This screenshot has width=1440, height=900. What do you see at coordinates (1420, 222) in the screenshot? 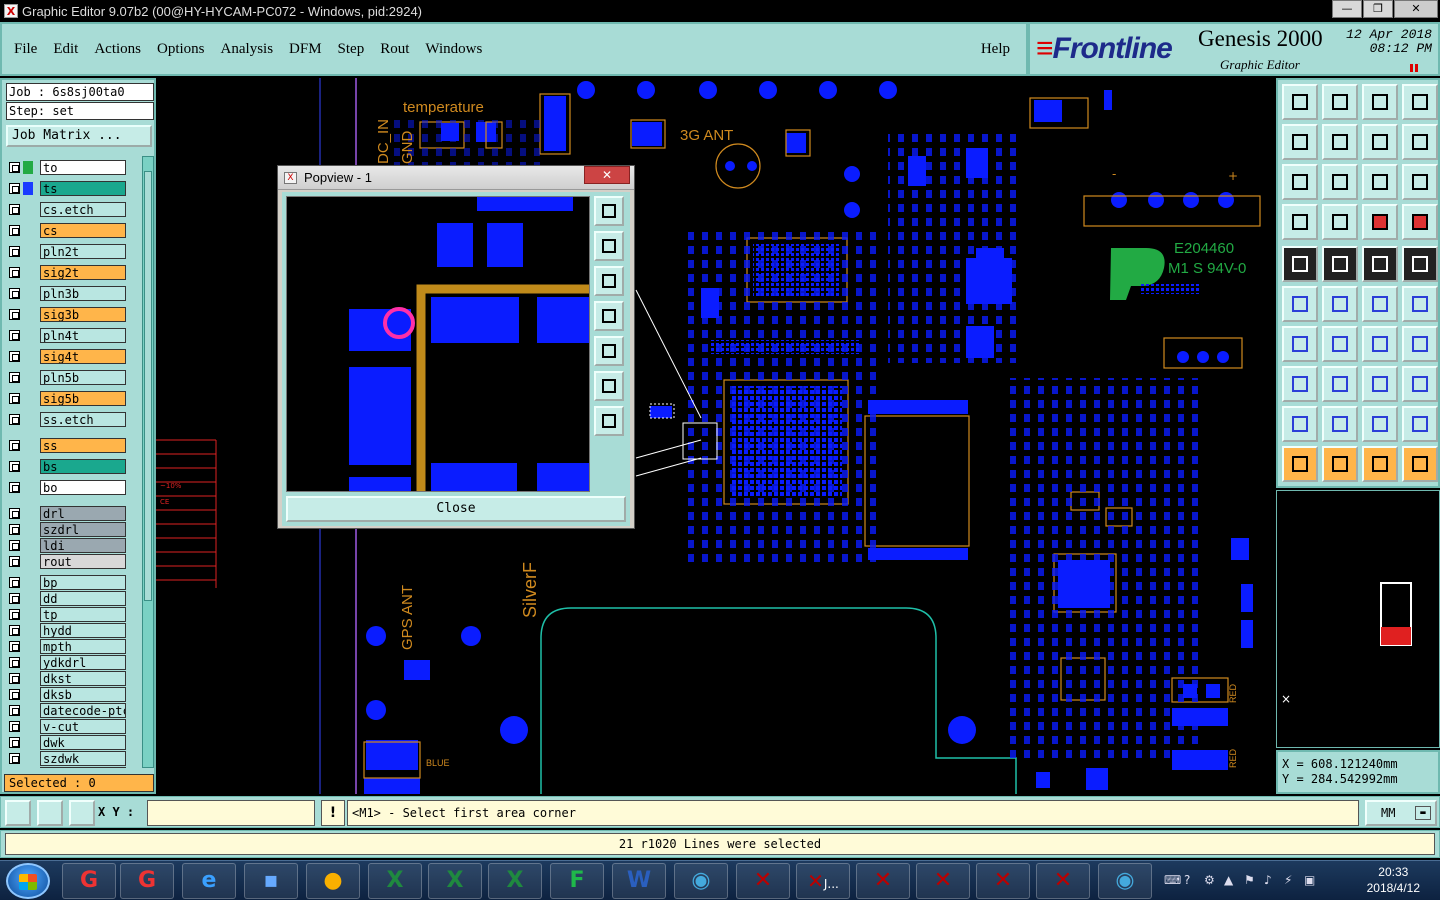
I see `layer-color-2-icon` at bounding box center [1420, 222].